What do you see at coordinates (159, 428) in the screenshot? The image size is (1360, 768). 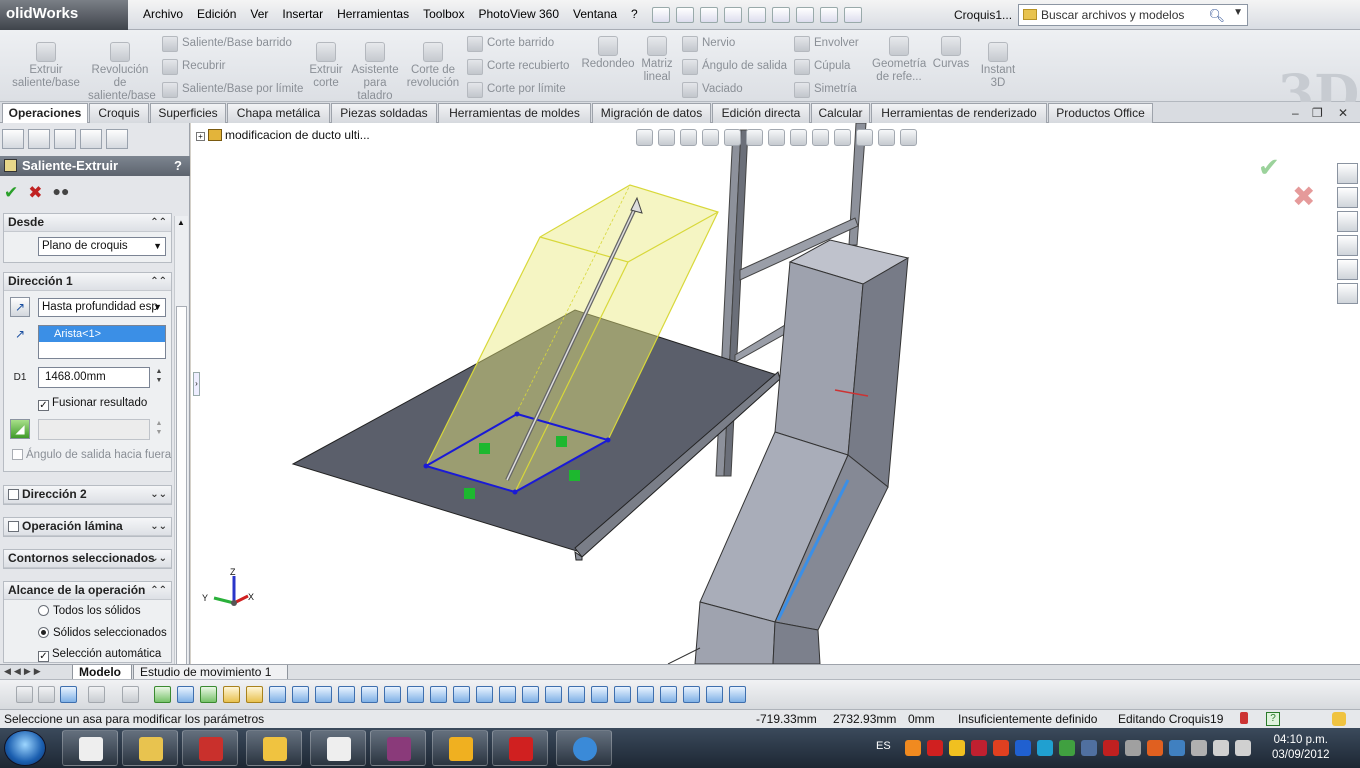 I see `draft-spinner: ▲ ▼` at bounding box center [159, 428].